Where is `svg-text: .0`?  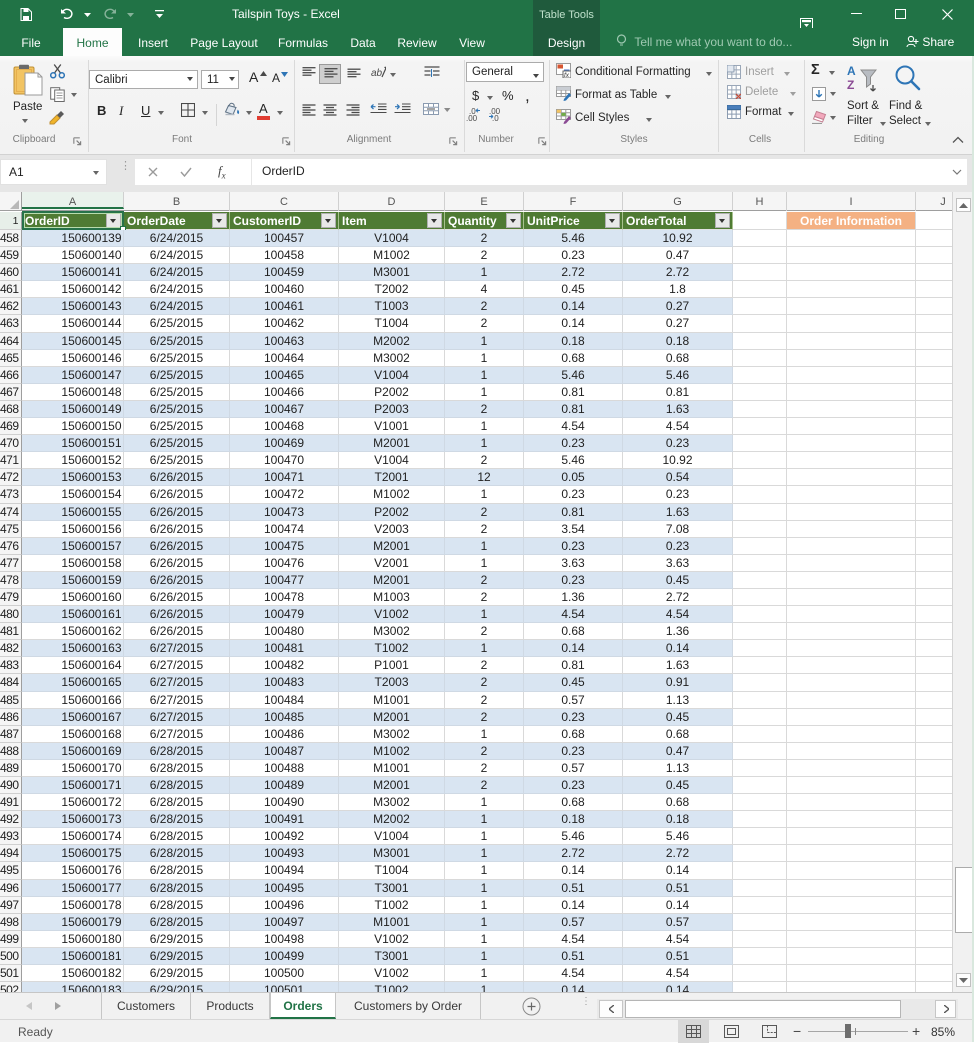
svg-text: .0 is located at coordinates (495, 118).